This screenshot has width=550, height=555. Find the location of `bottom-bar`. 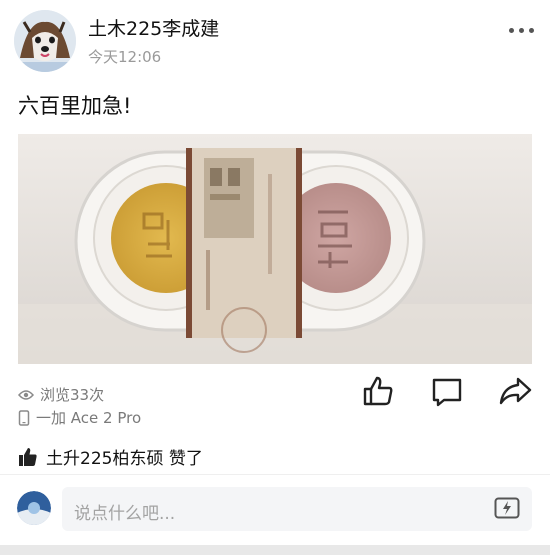

bottom-bar is located at coordinates (275, 550).